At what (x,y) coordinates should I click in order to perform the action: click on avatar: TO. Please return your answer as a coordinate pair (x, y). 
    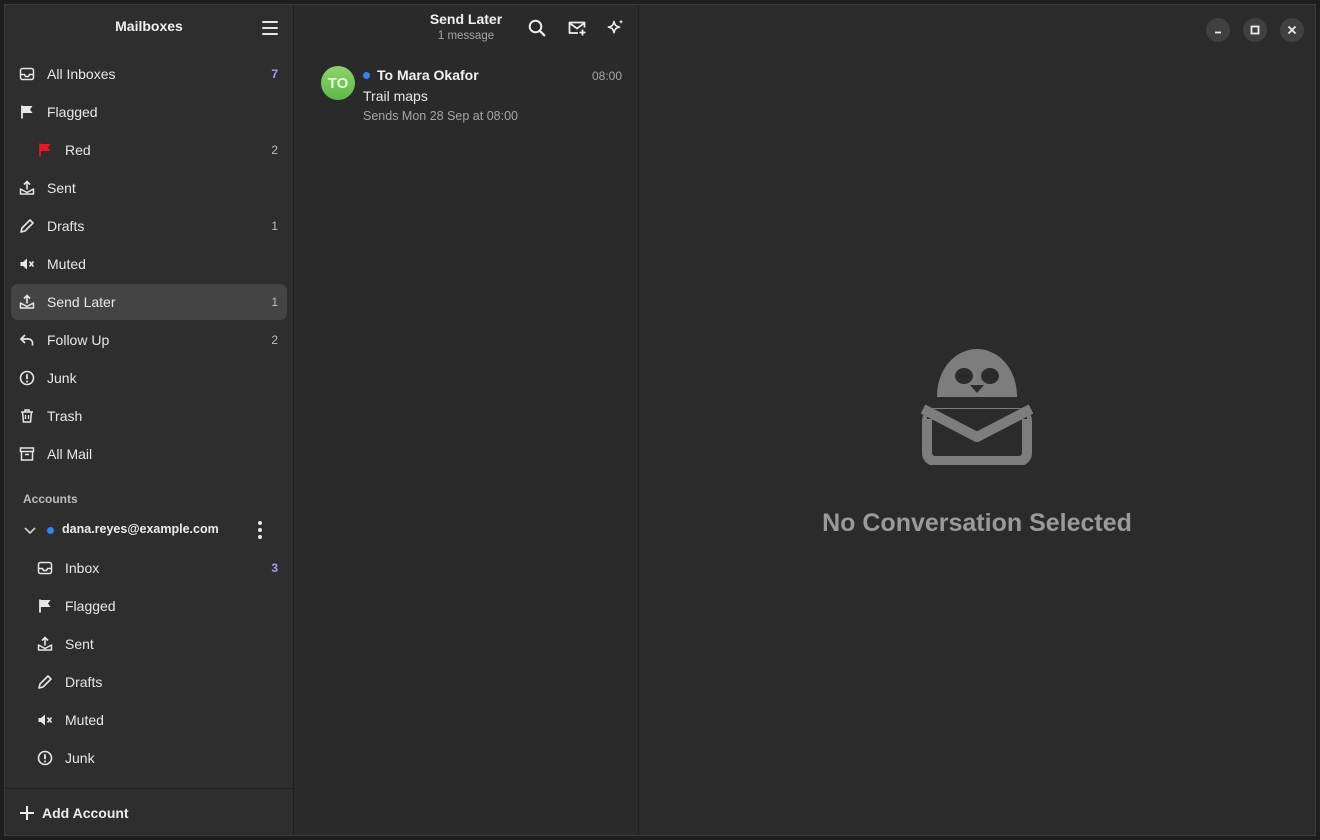
    Looking at the image, I should click on (338, 83).